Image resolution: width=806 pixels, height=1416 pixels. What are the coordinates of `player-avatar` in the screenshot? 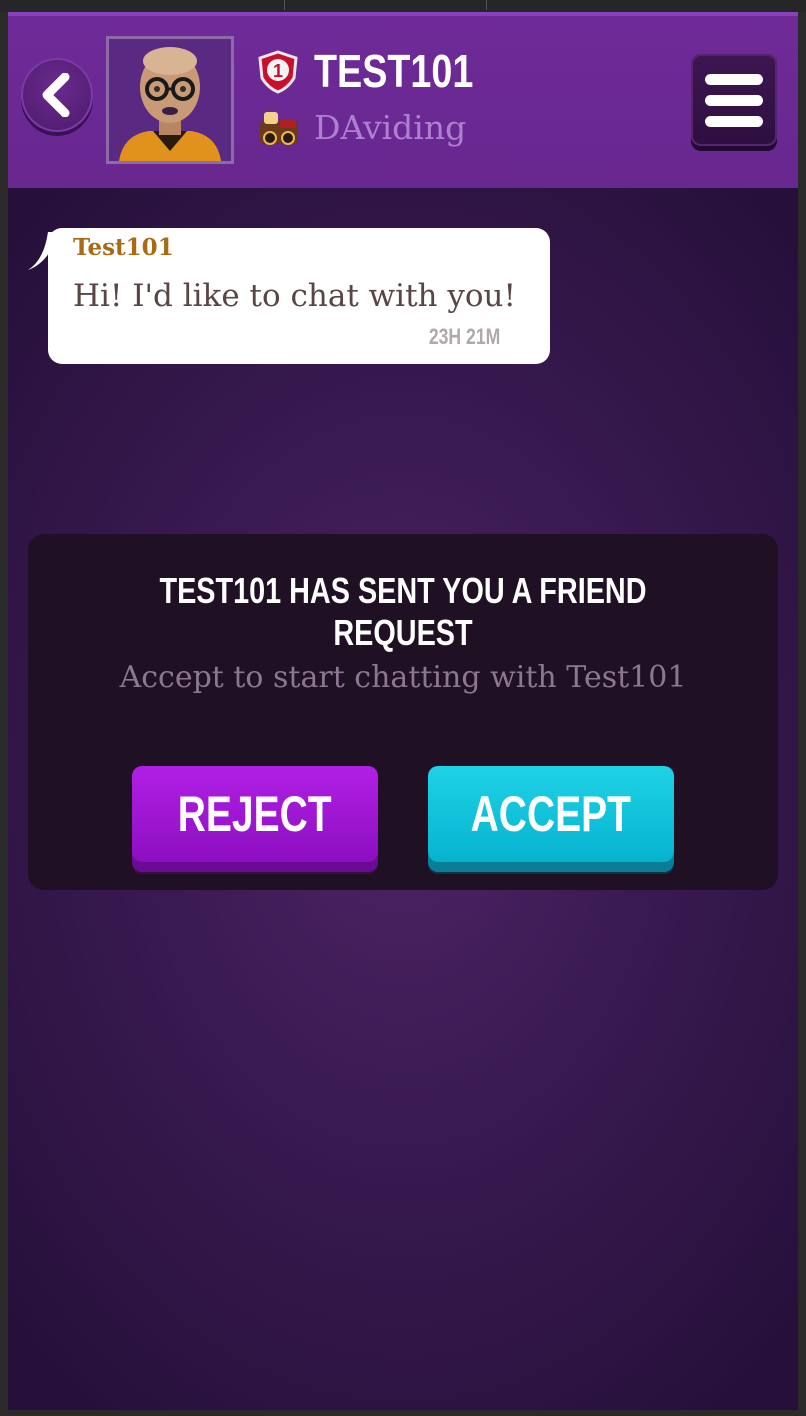 It's located at (170, 100).